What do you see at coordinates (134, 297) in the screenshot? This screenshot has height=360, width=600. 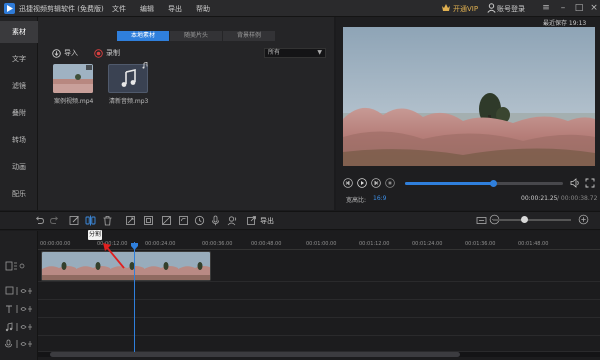 I see `playhead-line` at bounding box center [134, 297].